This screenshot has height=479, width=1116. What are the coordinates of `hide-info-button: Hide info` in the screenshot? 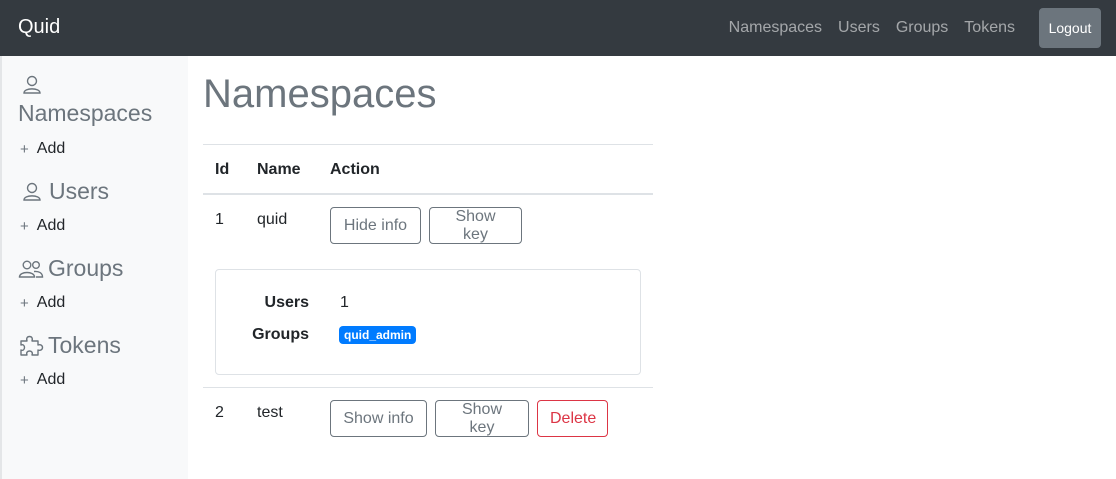 It's located at (375, 225).